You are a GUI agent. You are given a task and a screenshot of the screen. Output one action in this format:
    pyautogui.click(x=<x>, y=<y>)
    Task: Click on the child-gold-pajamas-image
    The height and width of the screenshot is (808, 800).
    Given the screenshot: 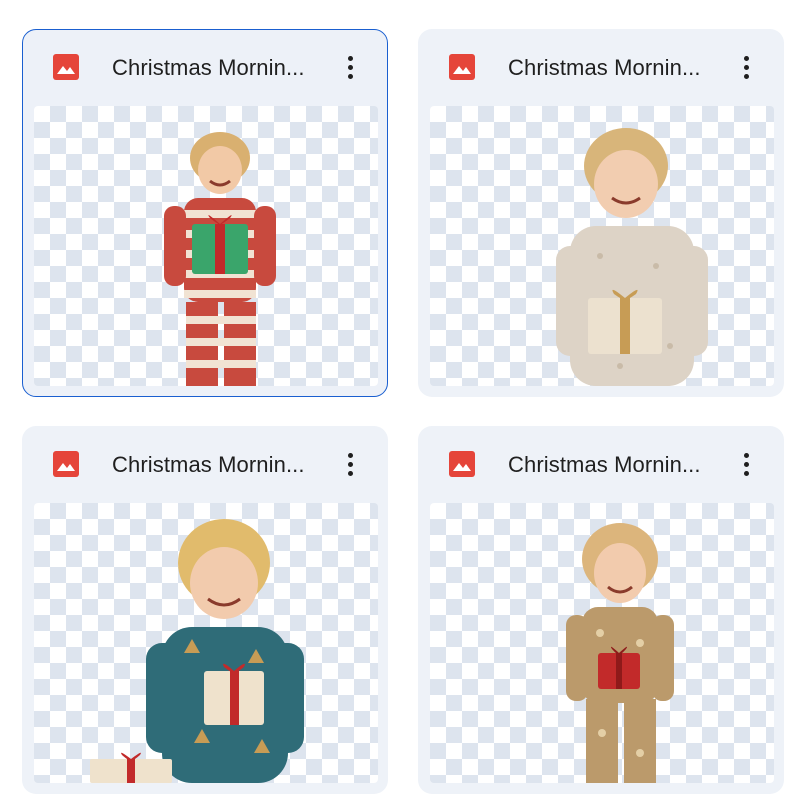 What is the action you would take?
    pyautogui.click(x=620, y=653)
    